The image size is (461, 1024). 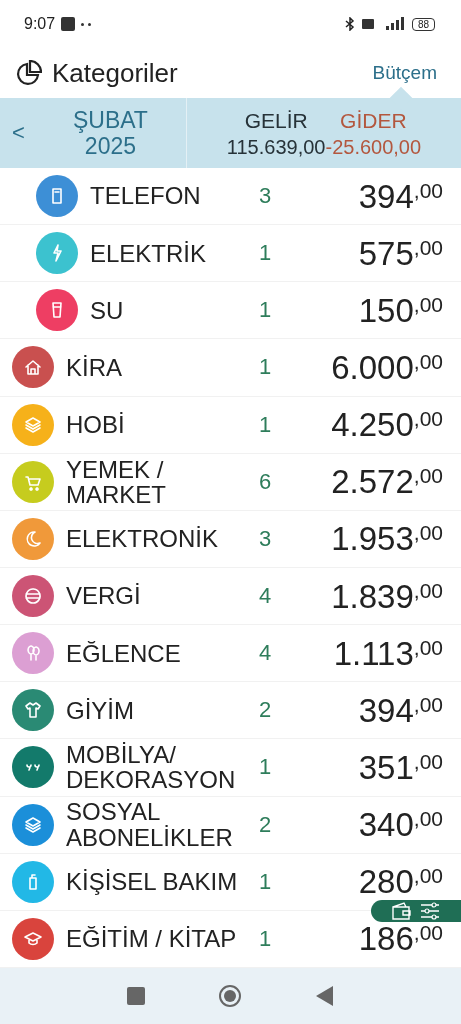 What do you see at coordinates (94, 367) in the screenshot?
I see `category-name: KİRA` at bounding box center [94, 367].